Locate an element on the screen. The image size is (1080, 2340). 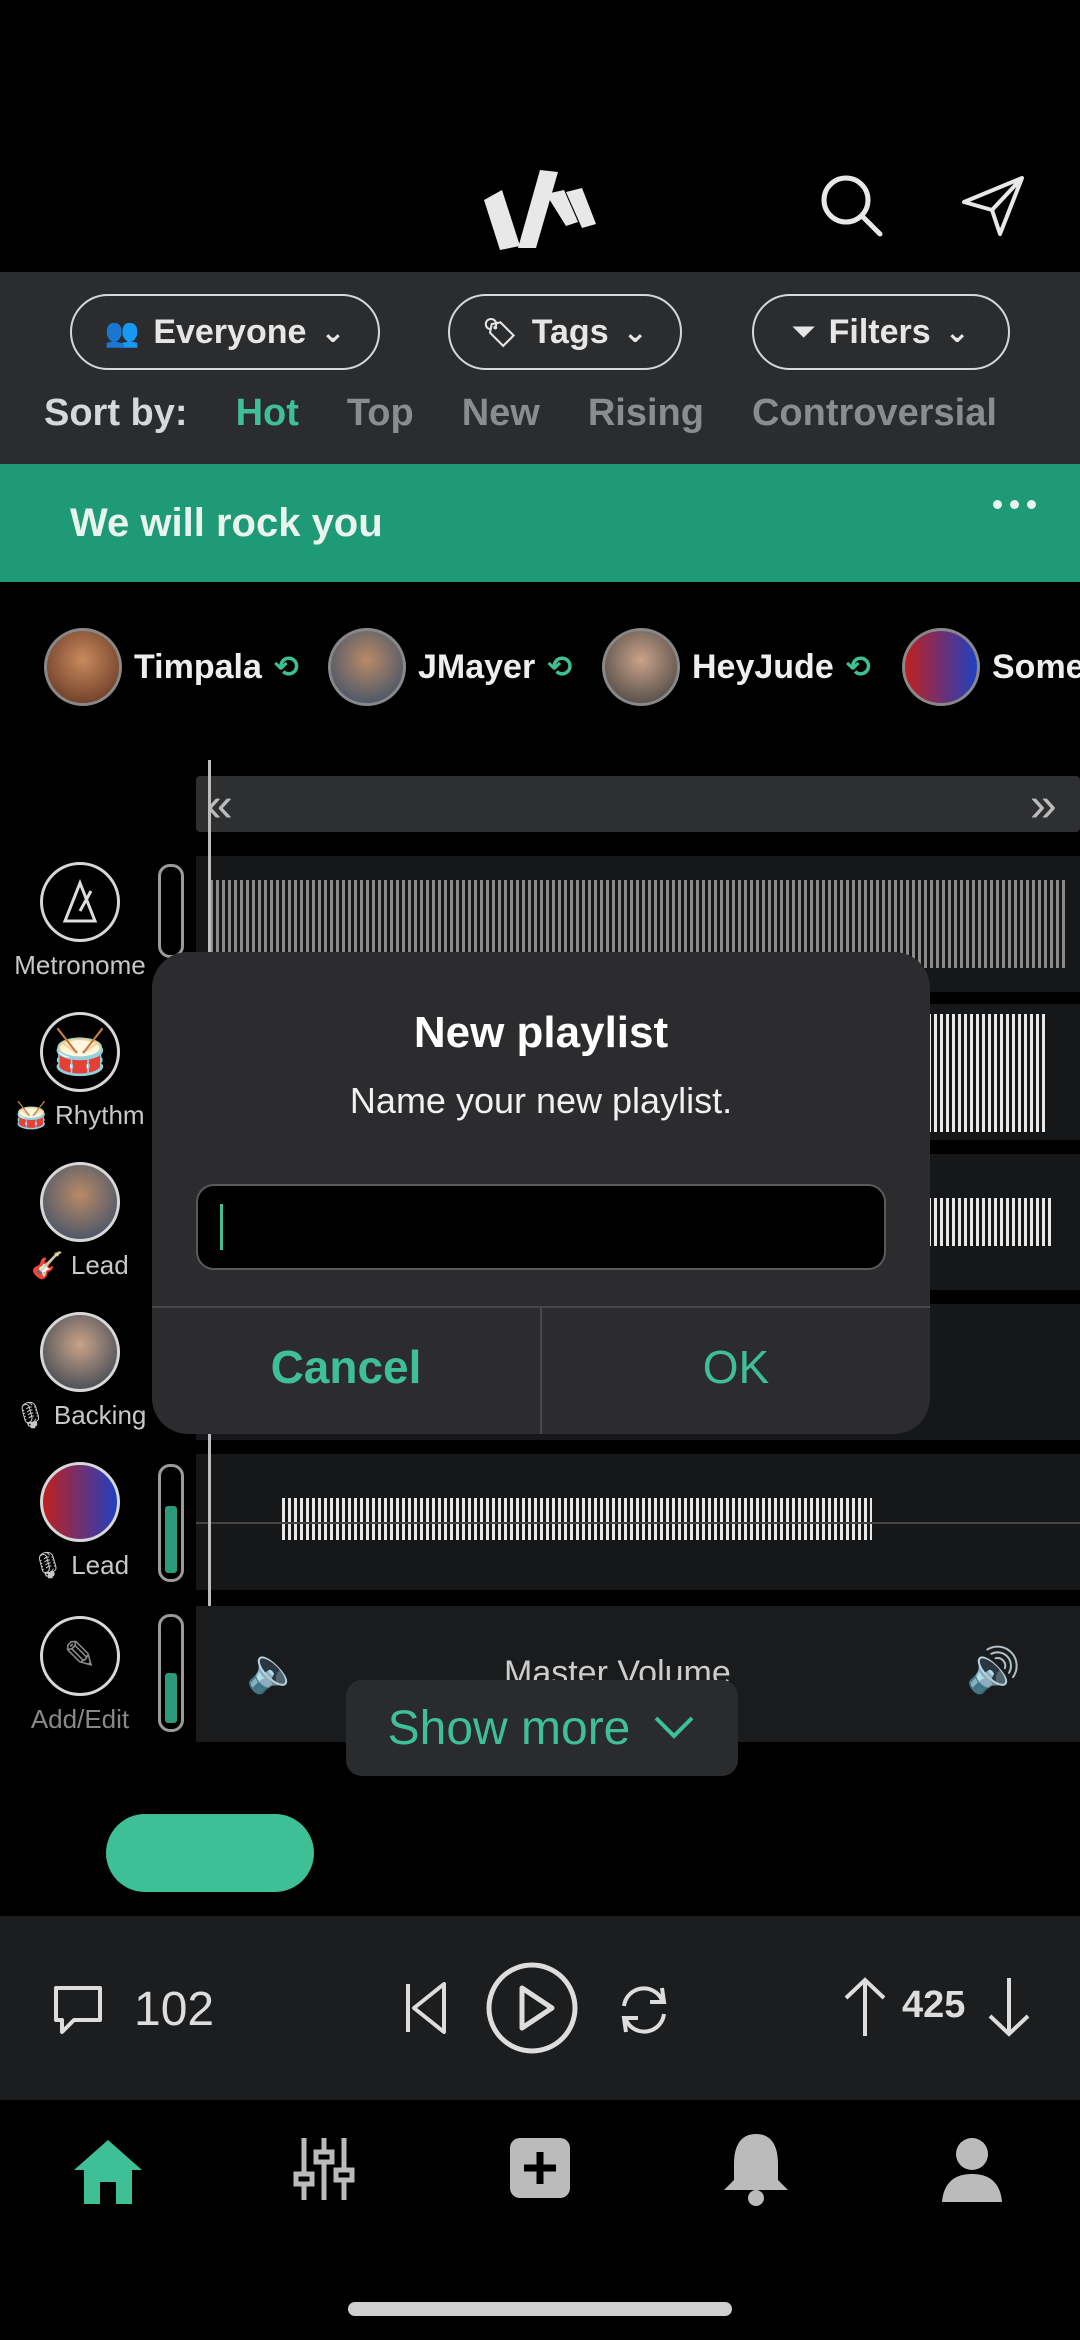
user-chip: HeyJude ⟲ is located at coordinates (736, 667).